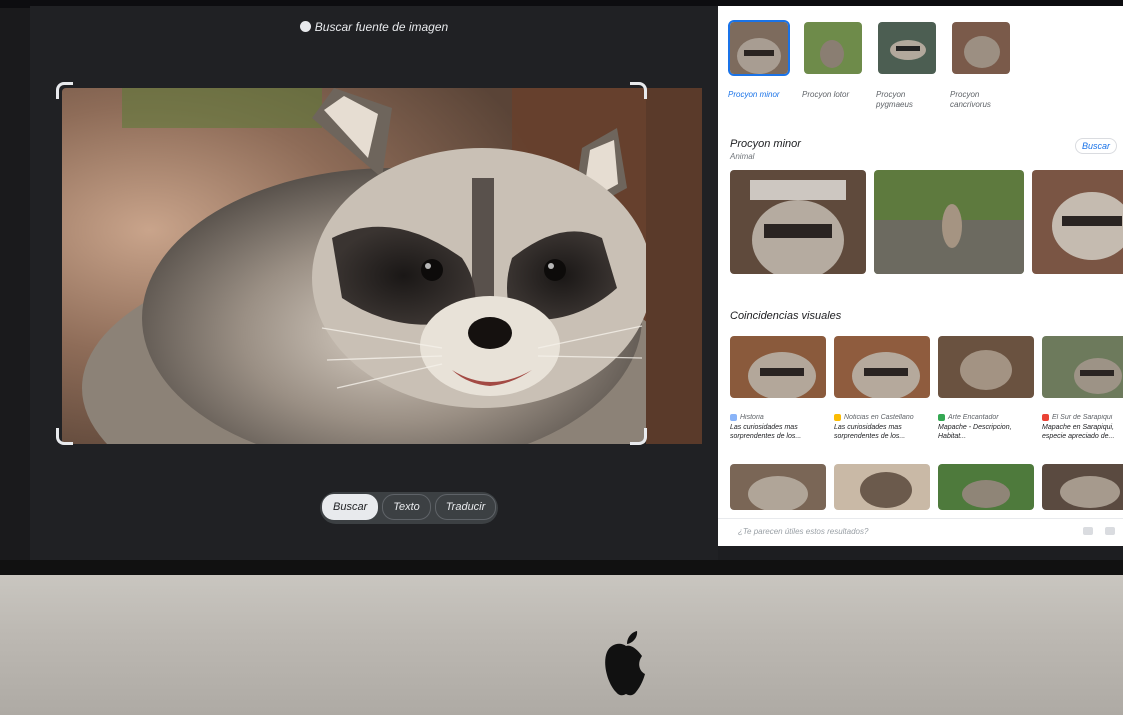 The image size is (1123, 715). Describe the element at coordinates (465, 507) in the screenshot. I see `mode-translate-button: Traducir` at that location.